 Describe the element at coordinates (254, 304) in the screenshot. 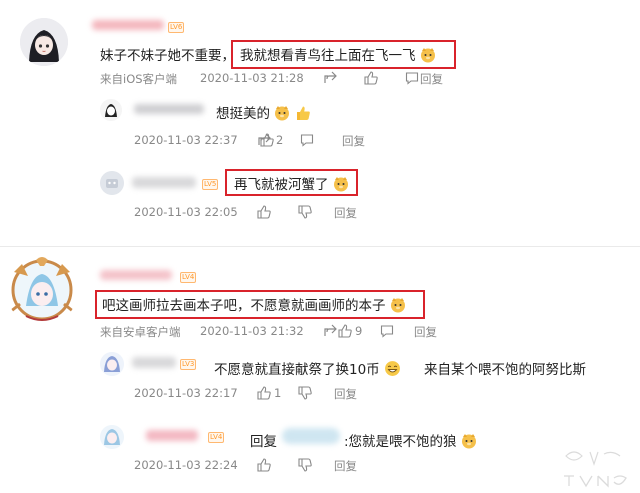

I see `comment-text: 吧这画师拉去画本子吧，不愿意就画画师的本子` at that location.